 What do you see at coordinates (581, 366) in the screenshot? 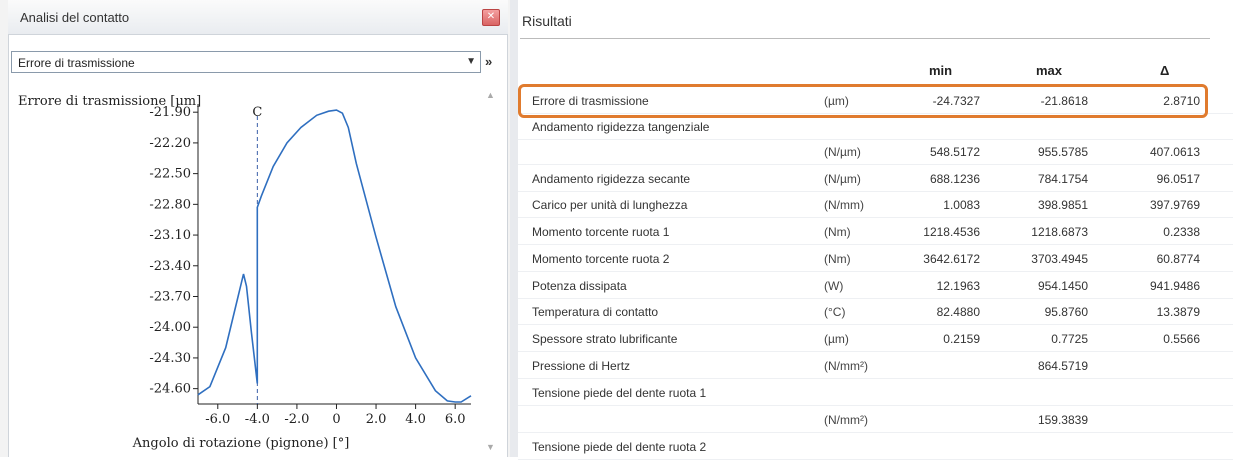
I see `row-label: Pressione di Hertz` at bounding box center [581, 366].